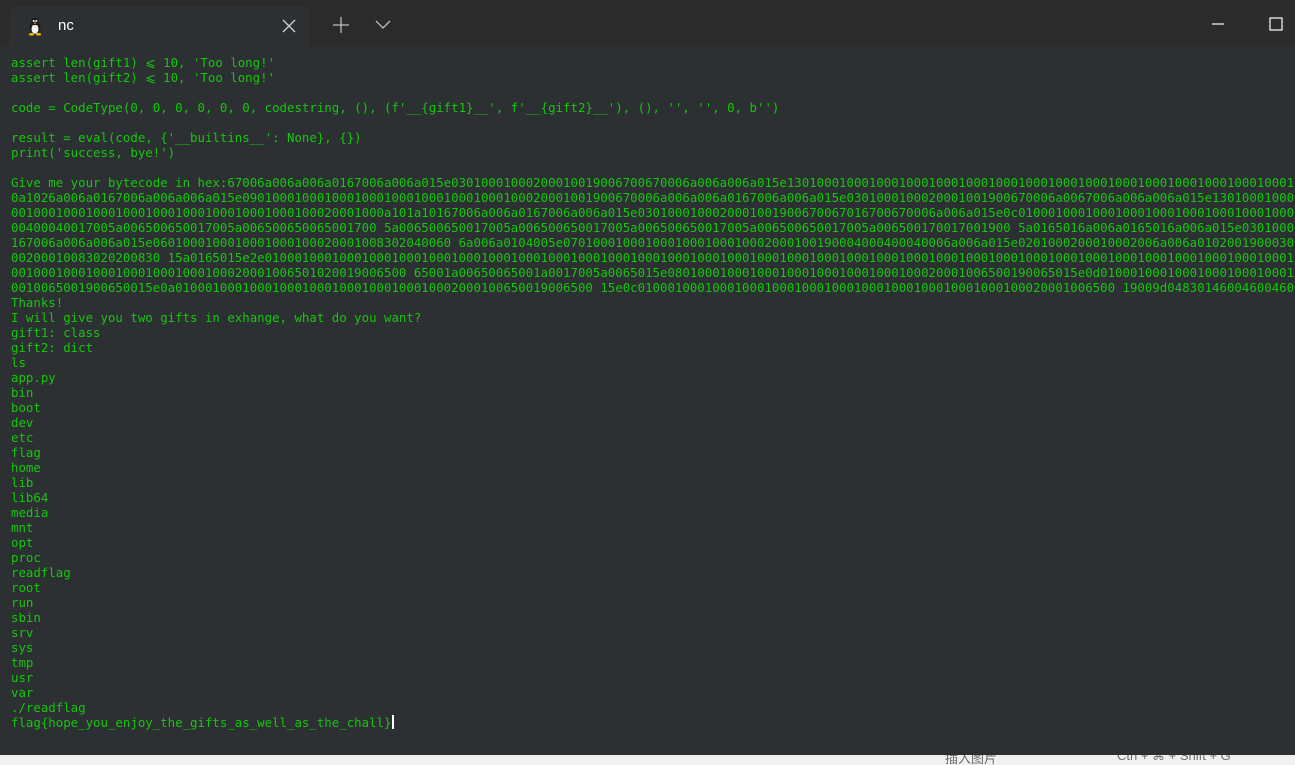 The image size is (1295, 765). What do you see at coordinates (143, 62) in the screenshot?
I see `terminal-line: assert len(gift1) ⩽ 10, 'Too long!'` at bounding box center [143, 62].